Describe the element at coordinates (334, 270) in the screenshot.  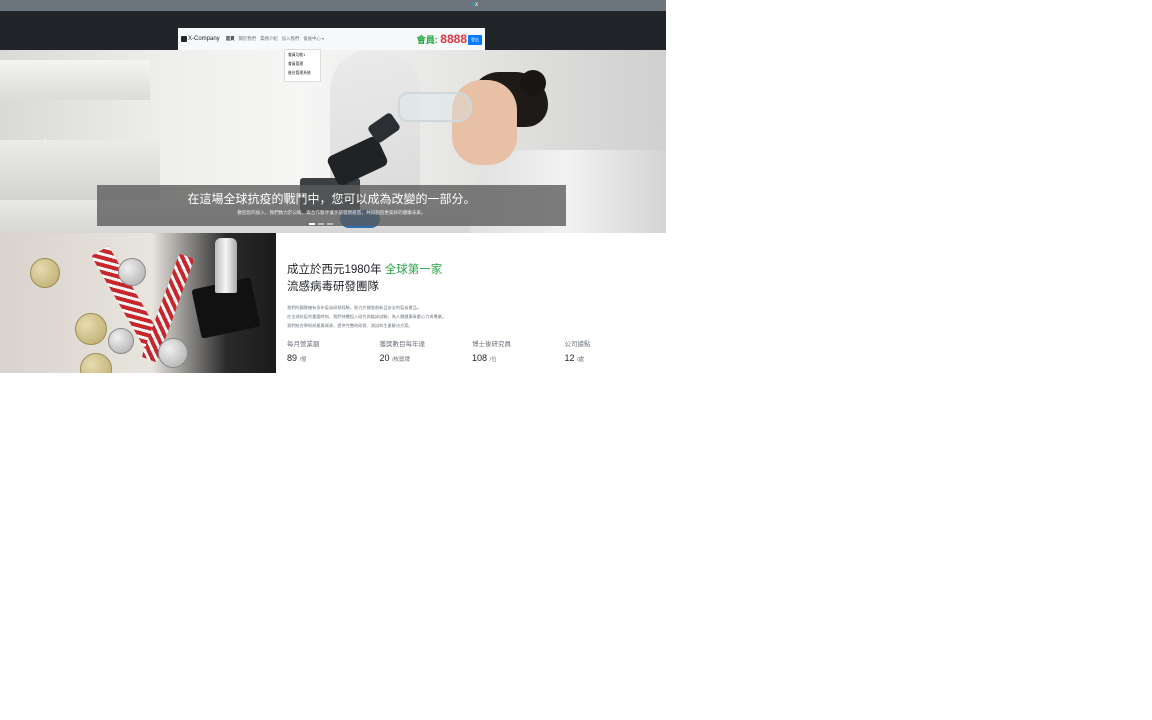
I see `about-heading-prefix: 成立於西元1980年` at that location.